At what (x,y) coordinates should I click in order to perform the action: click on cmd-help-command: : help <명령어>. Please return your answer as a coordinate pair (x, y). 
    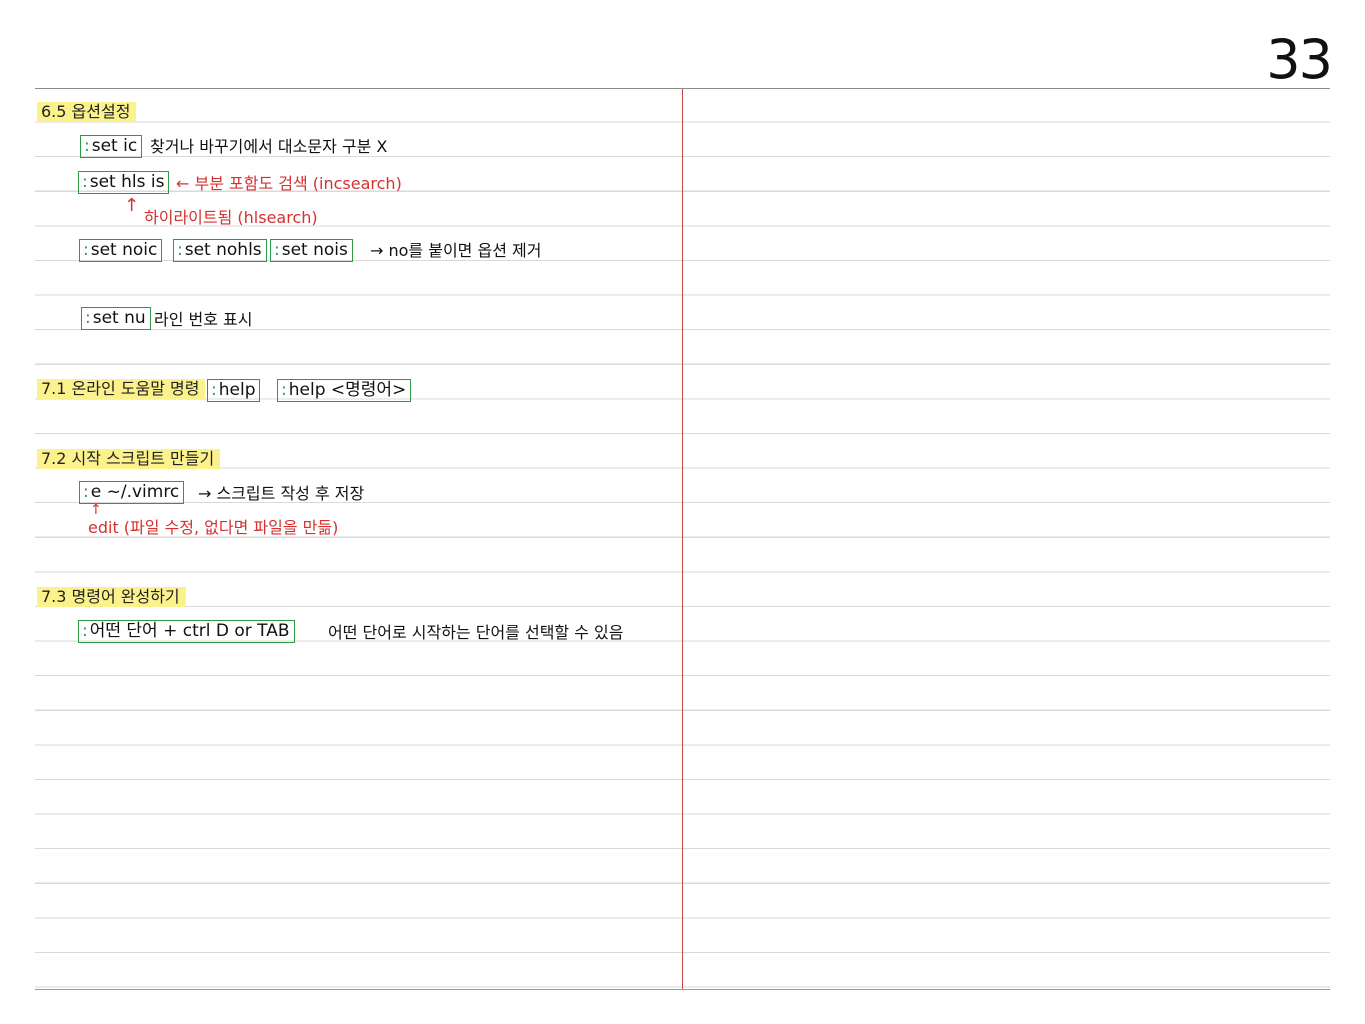
    Looking at the image, I should click on (344, 390).